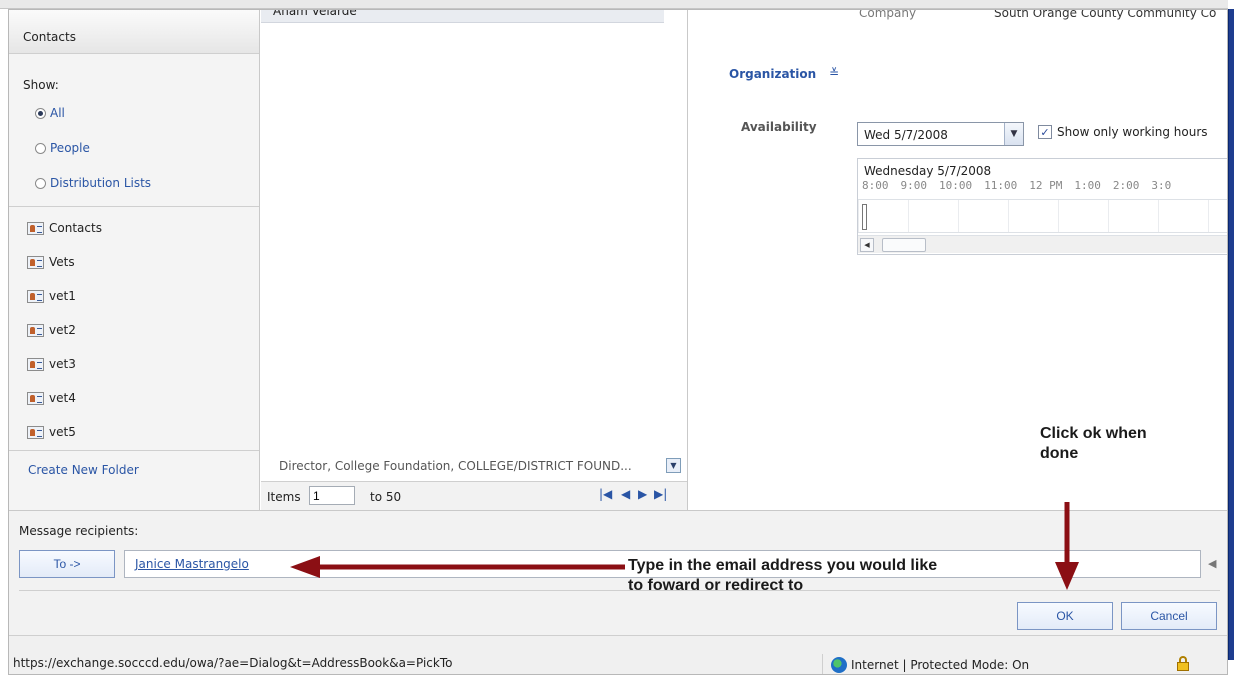  Describe the element at coordinates (70, 148) in the screenshot. I see `filter-people-label: People` at that location.